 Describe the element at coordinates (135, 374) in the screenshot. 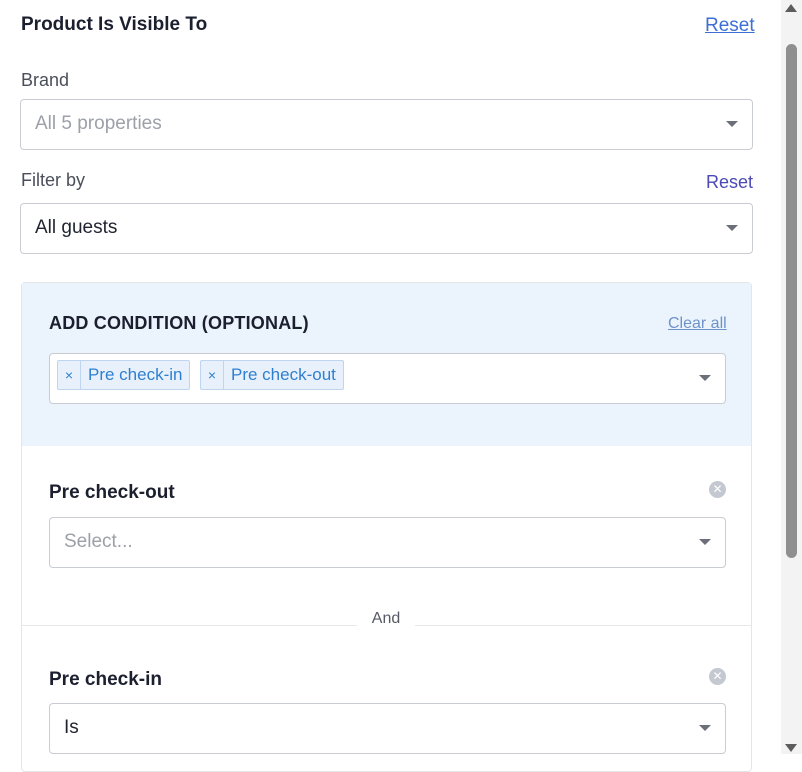

I see `chip-label: Pre check-in` at that location.